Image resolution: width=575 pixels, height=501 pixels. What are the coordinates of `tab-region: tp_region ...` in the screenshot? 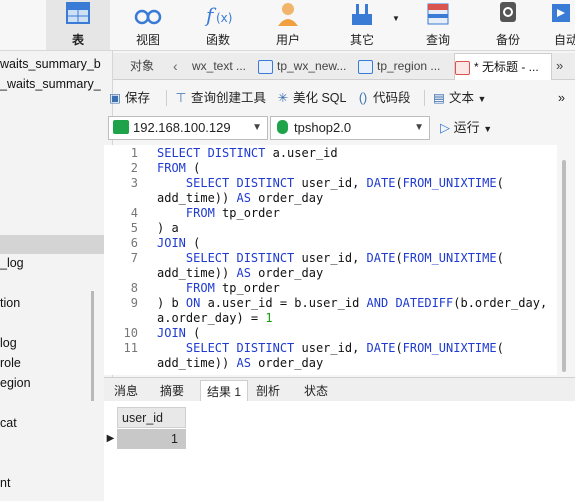 It's located at (405, 66).